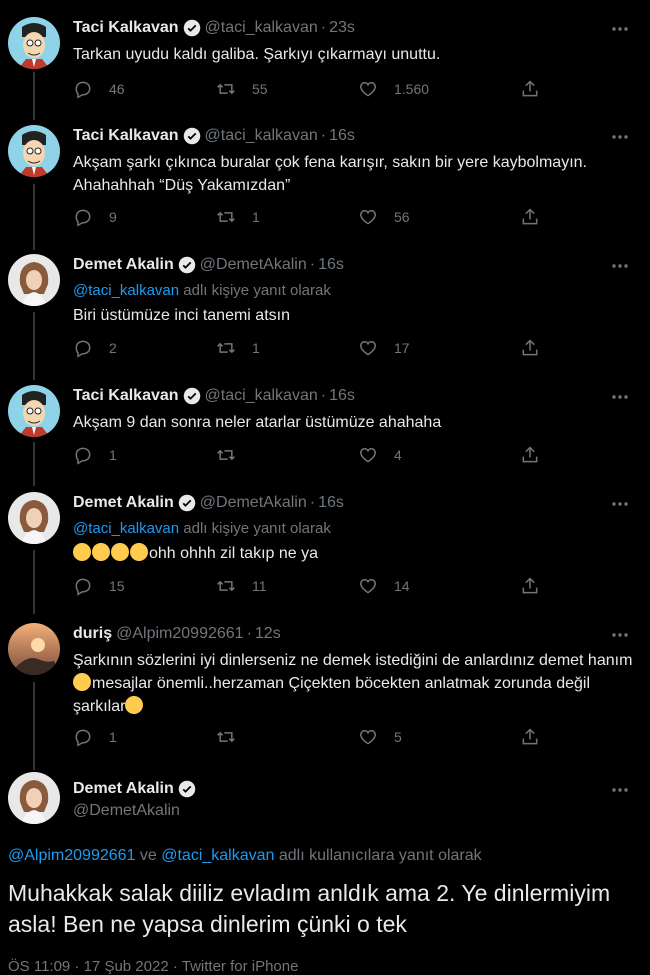  Describe the element at coordinates (34, 649) in the screenshot. I see `avatar-sunset` at that location.